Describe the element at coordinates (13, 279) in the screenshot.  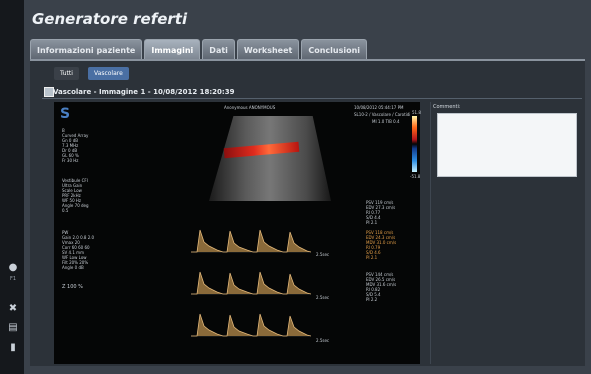
I see `info-label: F1` at that location.